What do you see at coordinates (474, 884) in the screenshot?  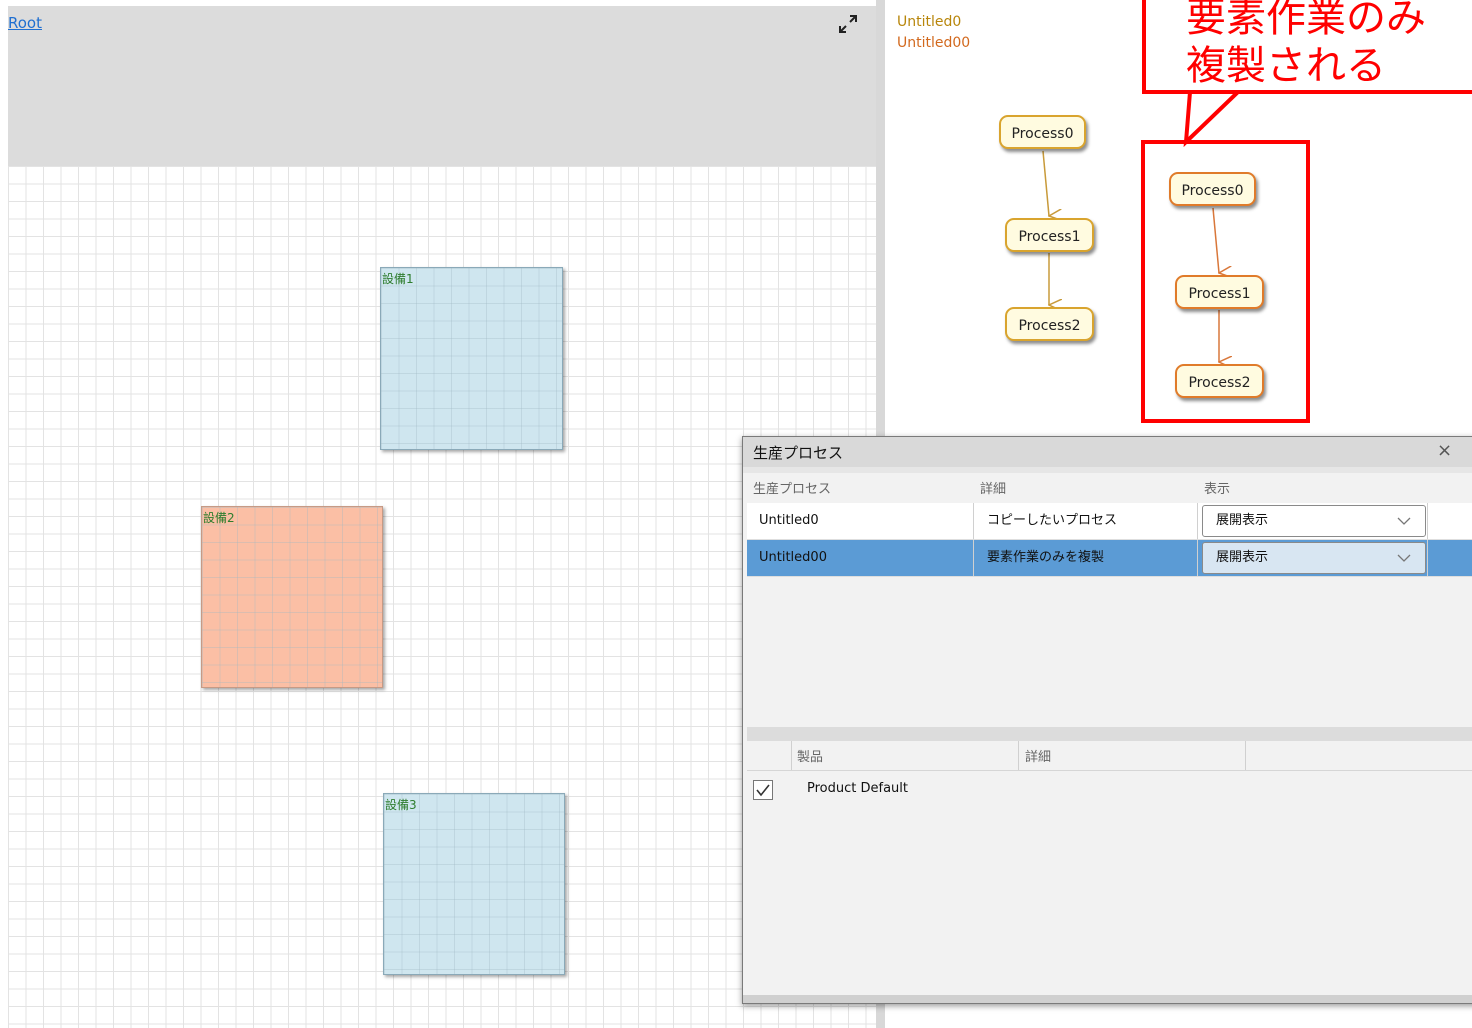 I see `equipment-block-3: 設備3` at bounding box center [474, 884].